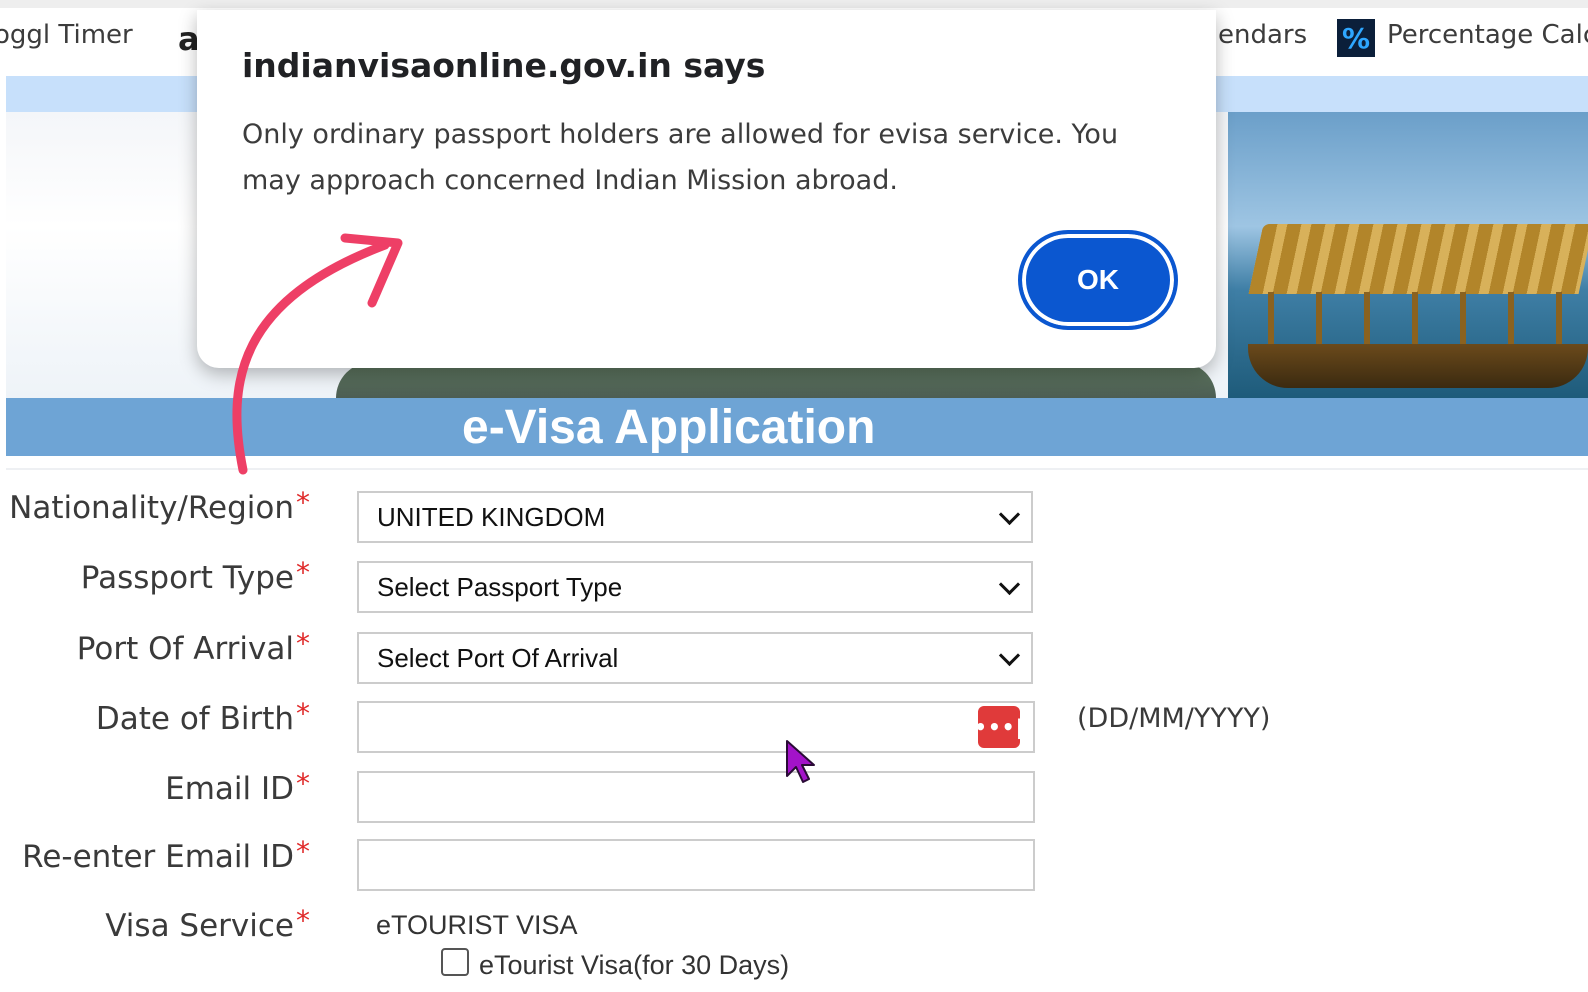  What do you see at coordinates (317, 354) in the screenshot?
I see `annotation-arrow-icon` at bounding box center [317, 354].